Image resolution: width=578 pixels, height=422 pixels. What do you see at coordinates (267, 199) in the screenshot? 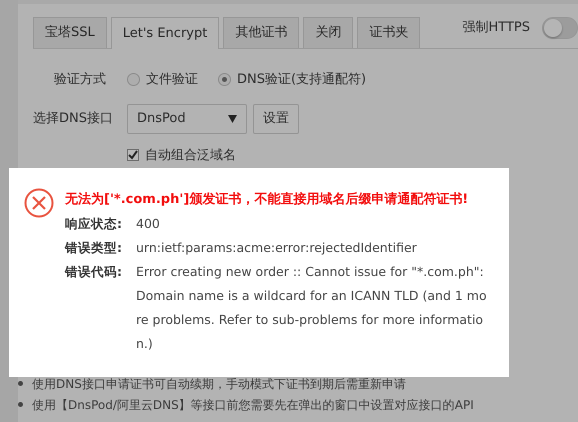
I see `error-title: 无法为['*.com.ph']颁发证书，不能直接用域名后缀申请通配符证书!` at bounding box center [267, 199].